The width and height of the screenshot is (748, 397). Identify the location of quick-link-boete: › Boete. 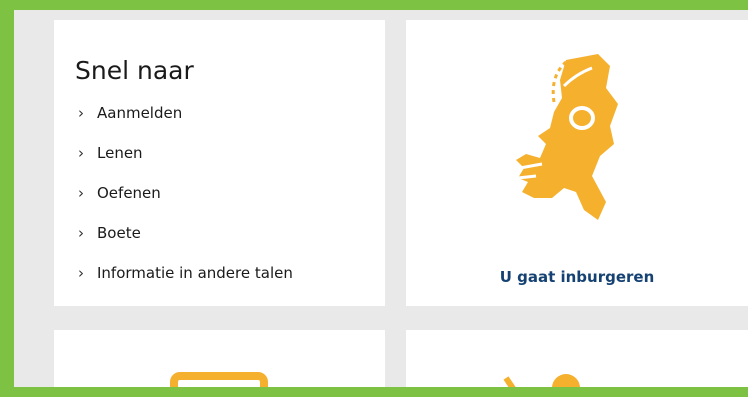
(185, 244).